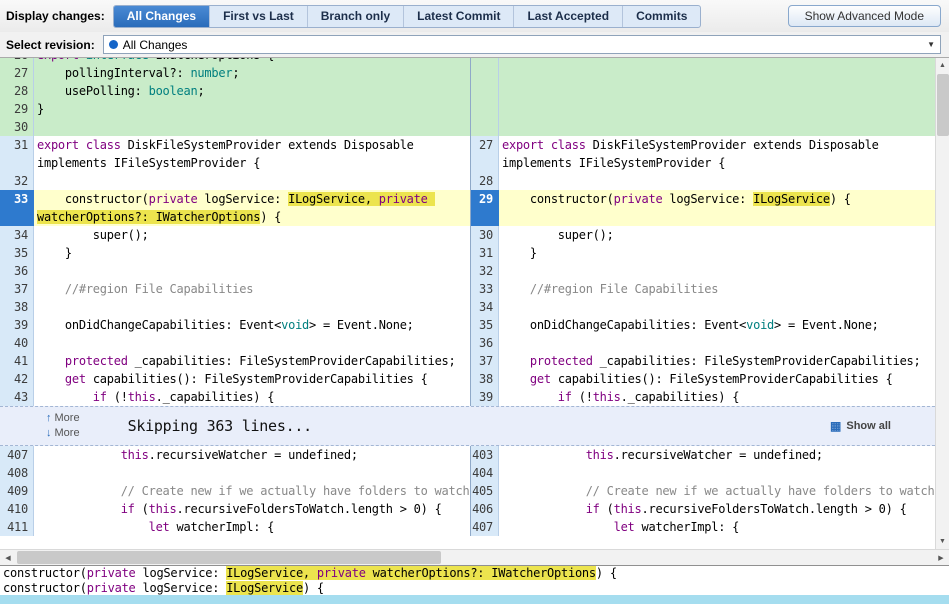 The height and width of the screenshot is (604, 949). I want to click on line-number: 42, so click(17, 379).